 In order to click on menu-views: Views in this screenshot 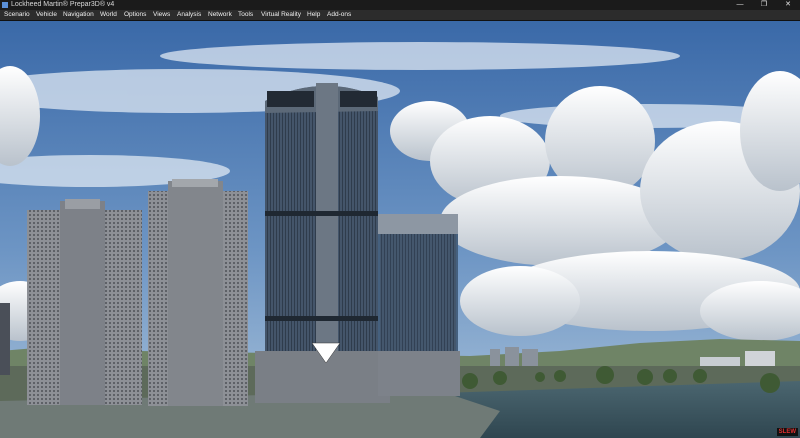, I will do `click(161, 15)`.